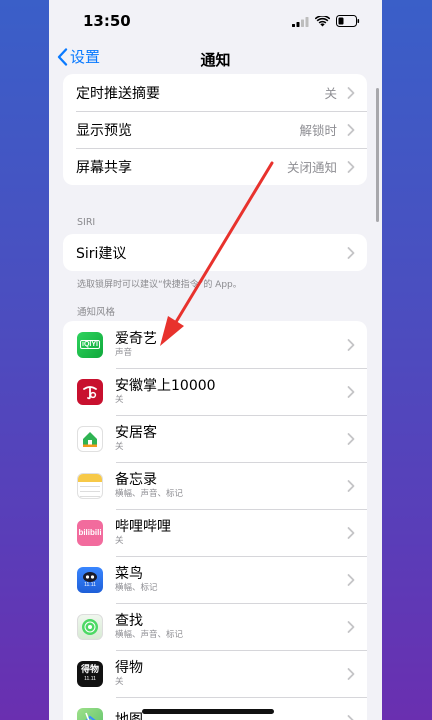 This screenshot has height=720, width=432. I want to click on status-time: 13:50, so click(107, 21).